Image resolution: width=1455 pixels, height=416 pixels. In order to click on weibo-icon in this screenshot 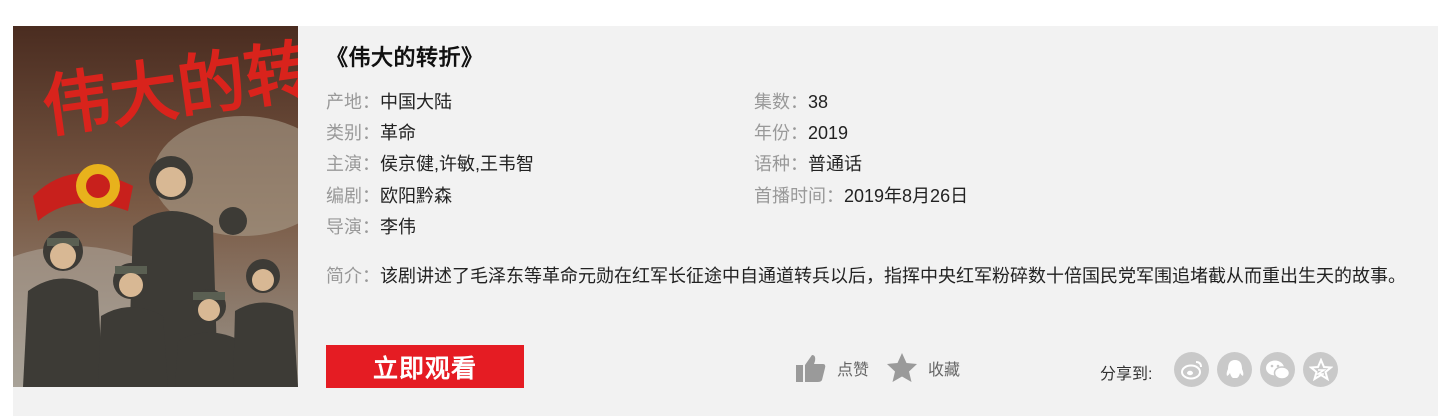, I will do `click(1191, 369)`.